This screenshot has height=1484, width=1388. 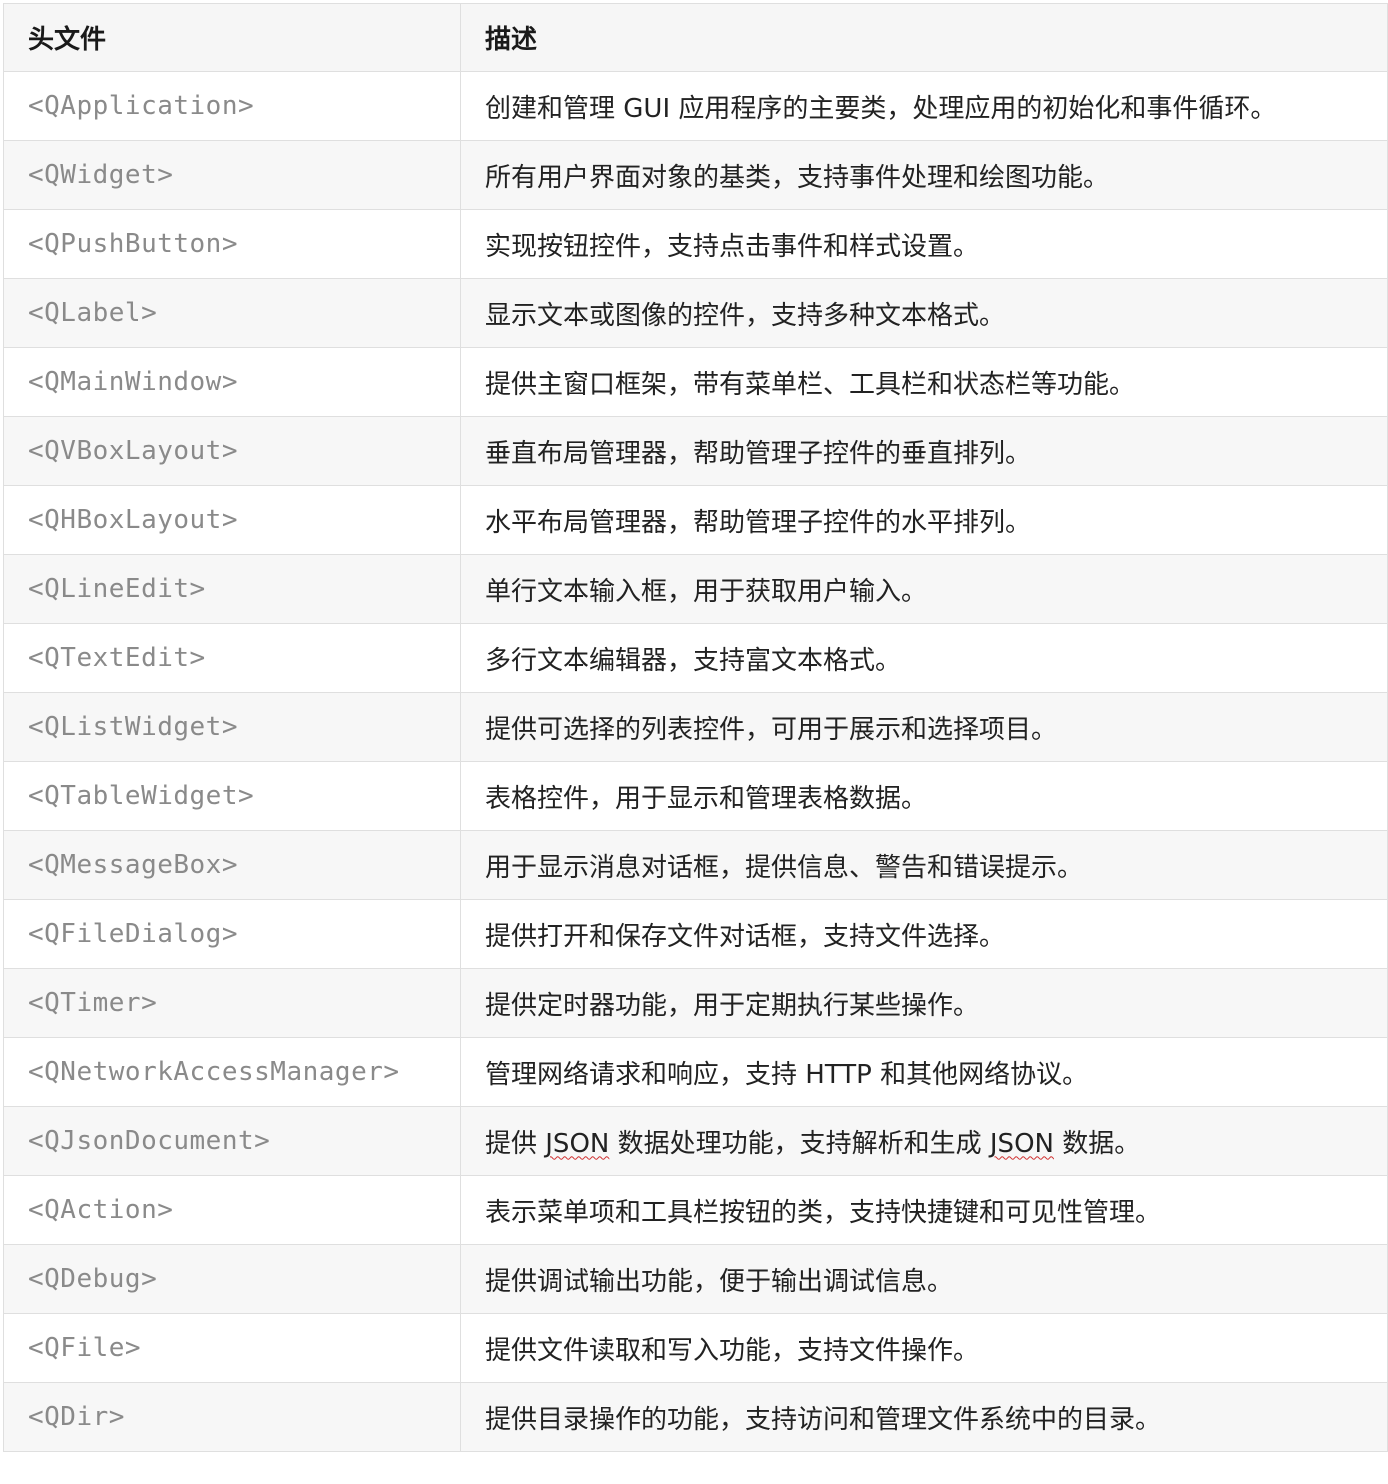 I want to click on column-header-file: 头文件, so click(x=232, y=37).